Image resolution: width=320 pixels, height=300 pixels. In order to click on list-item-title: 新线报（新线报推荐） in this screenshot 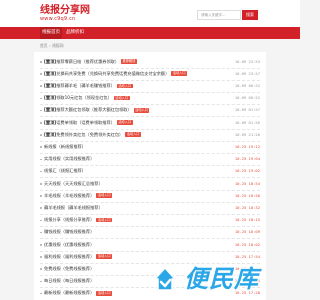, I will do `click(65, 147)`.